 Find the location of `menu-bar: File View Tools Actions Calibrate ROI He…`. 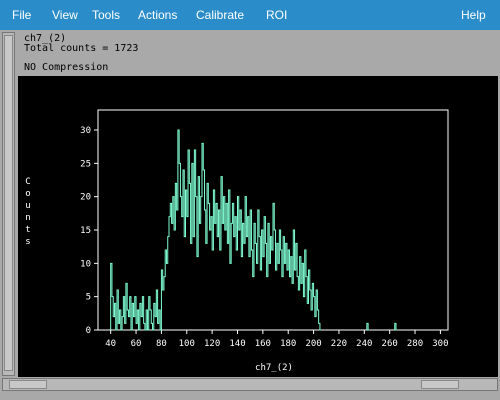

menu-bar: File View Tools Actions Calibrate ROI He… is located at coordinates (250, 15).